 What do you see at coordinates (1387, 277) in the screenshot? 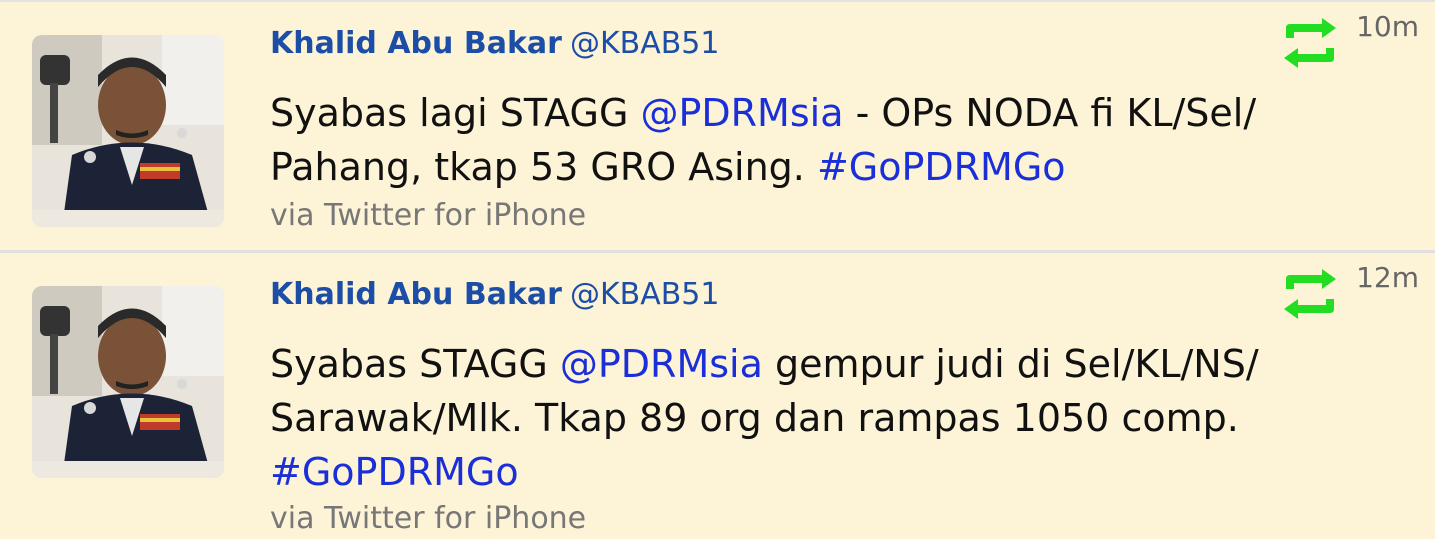
I see `timestamp: 12m` at bounding box center [1387, 277].